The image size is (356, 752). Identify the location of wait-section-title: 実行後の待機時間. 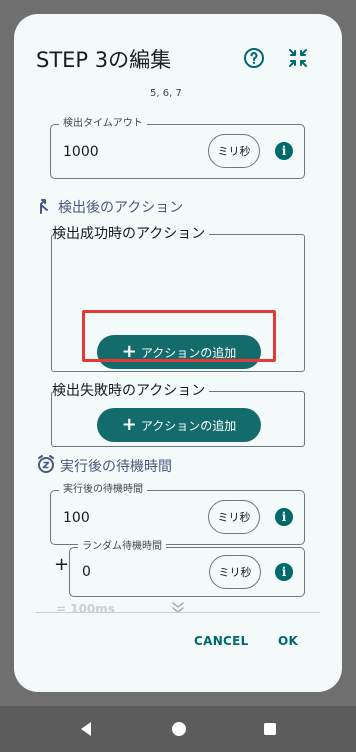
(116, 467).